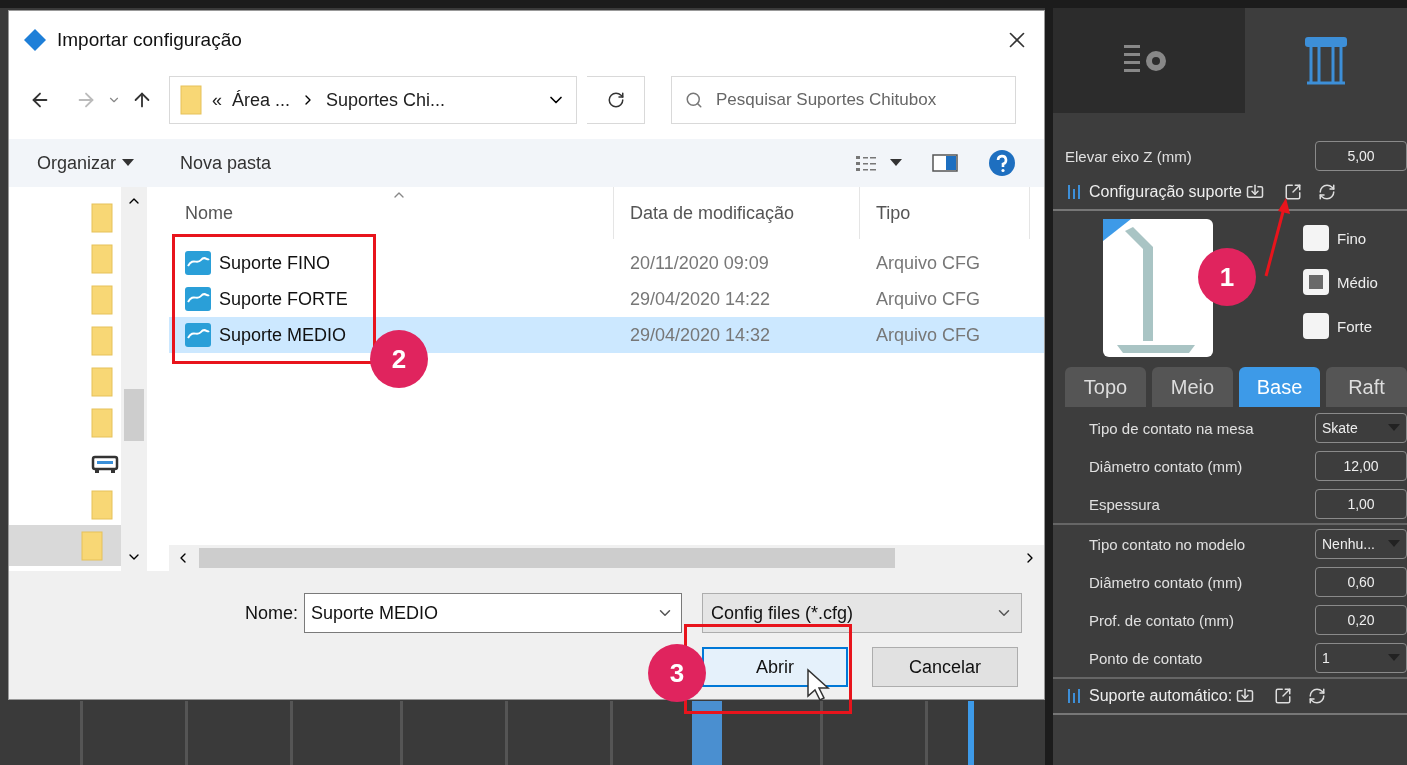 This screenshot has height=765, width=1407. What do you see at coordinates (1129, 156) in the screenshot?
I see `setting-label: Elevar eixo Z (mm)` at bounding box center [1129, 156].